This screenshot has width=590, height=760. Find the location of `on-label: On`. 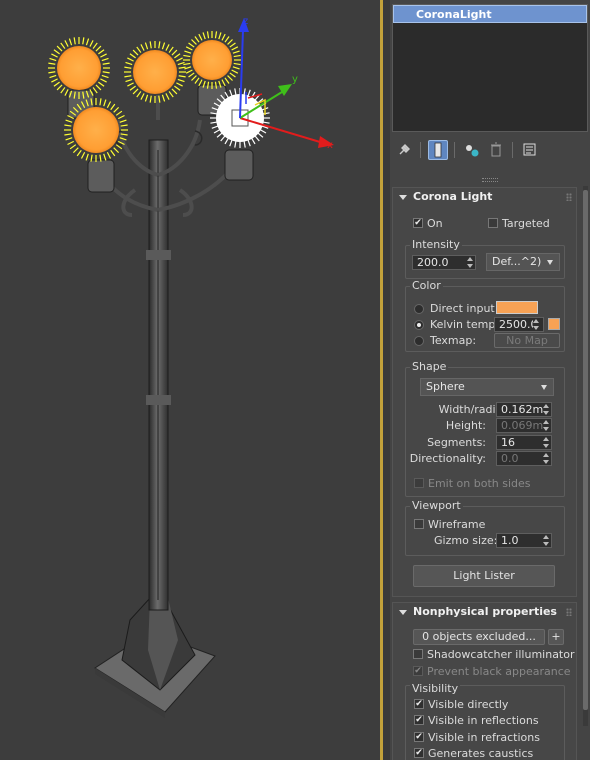

on-label: On is located at coordinates (435, 223).